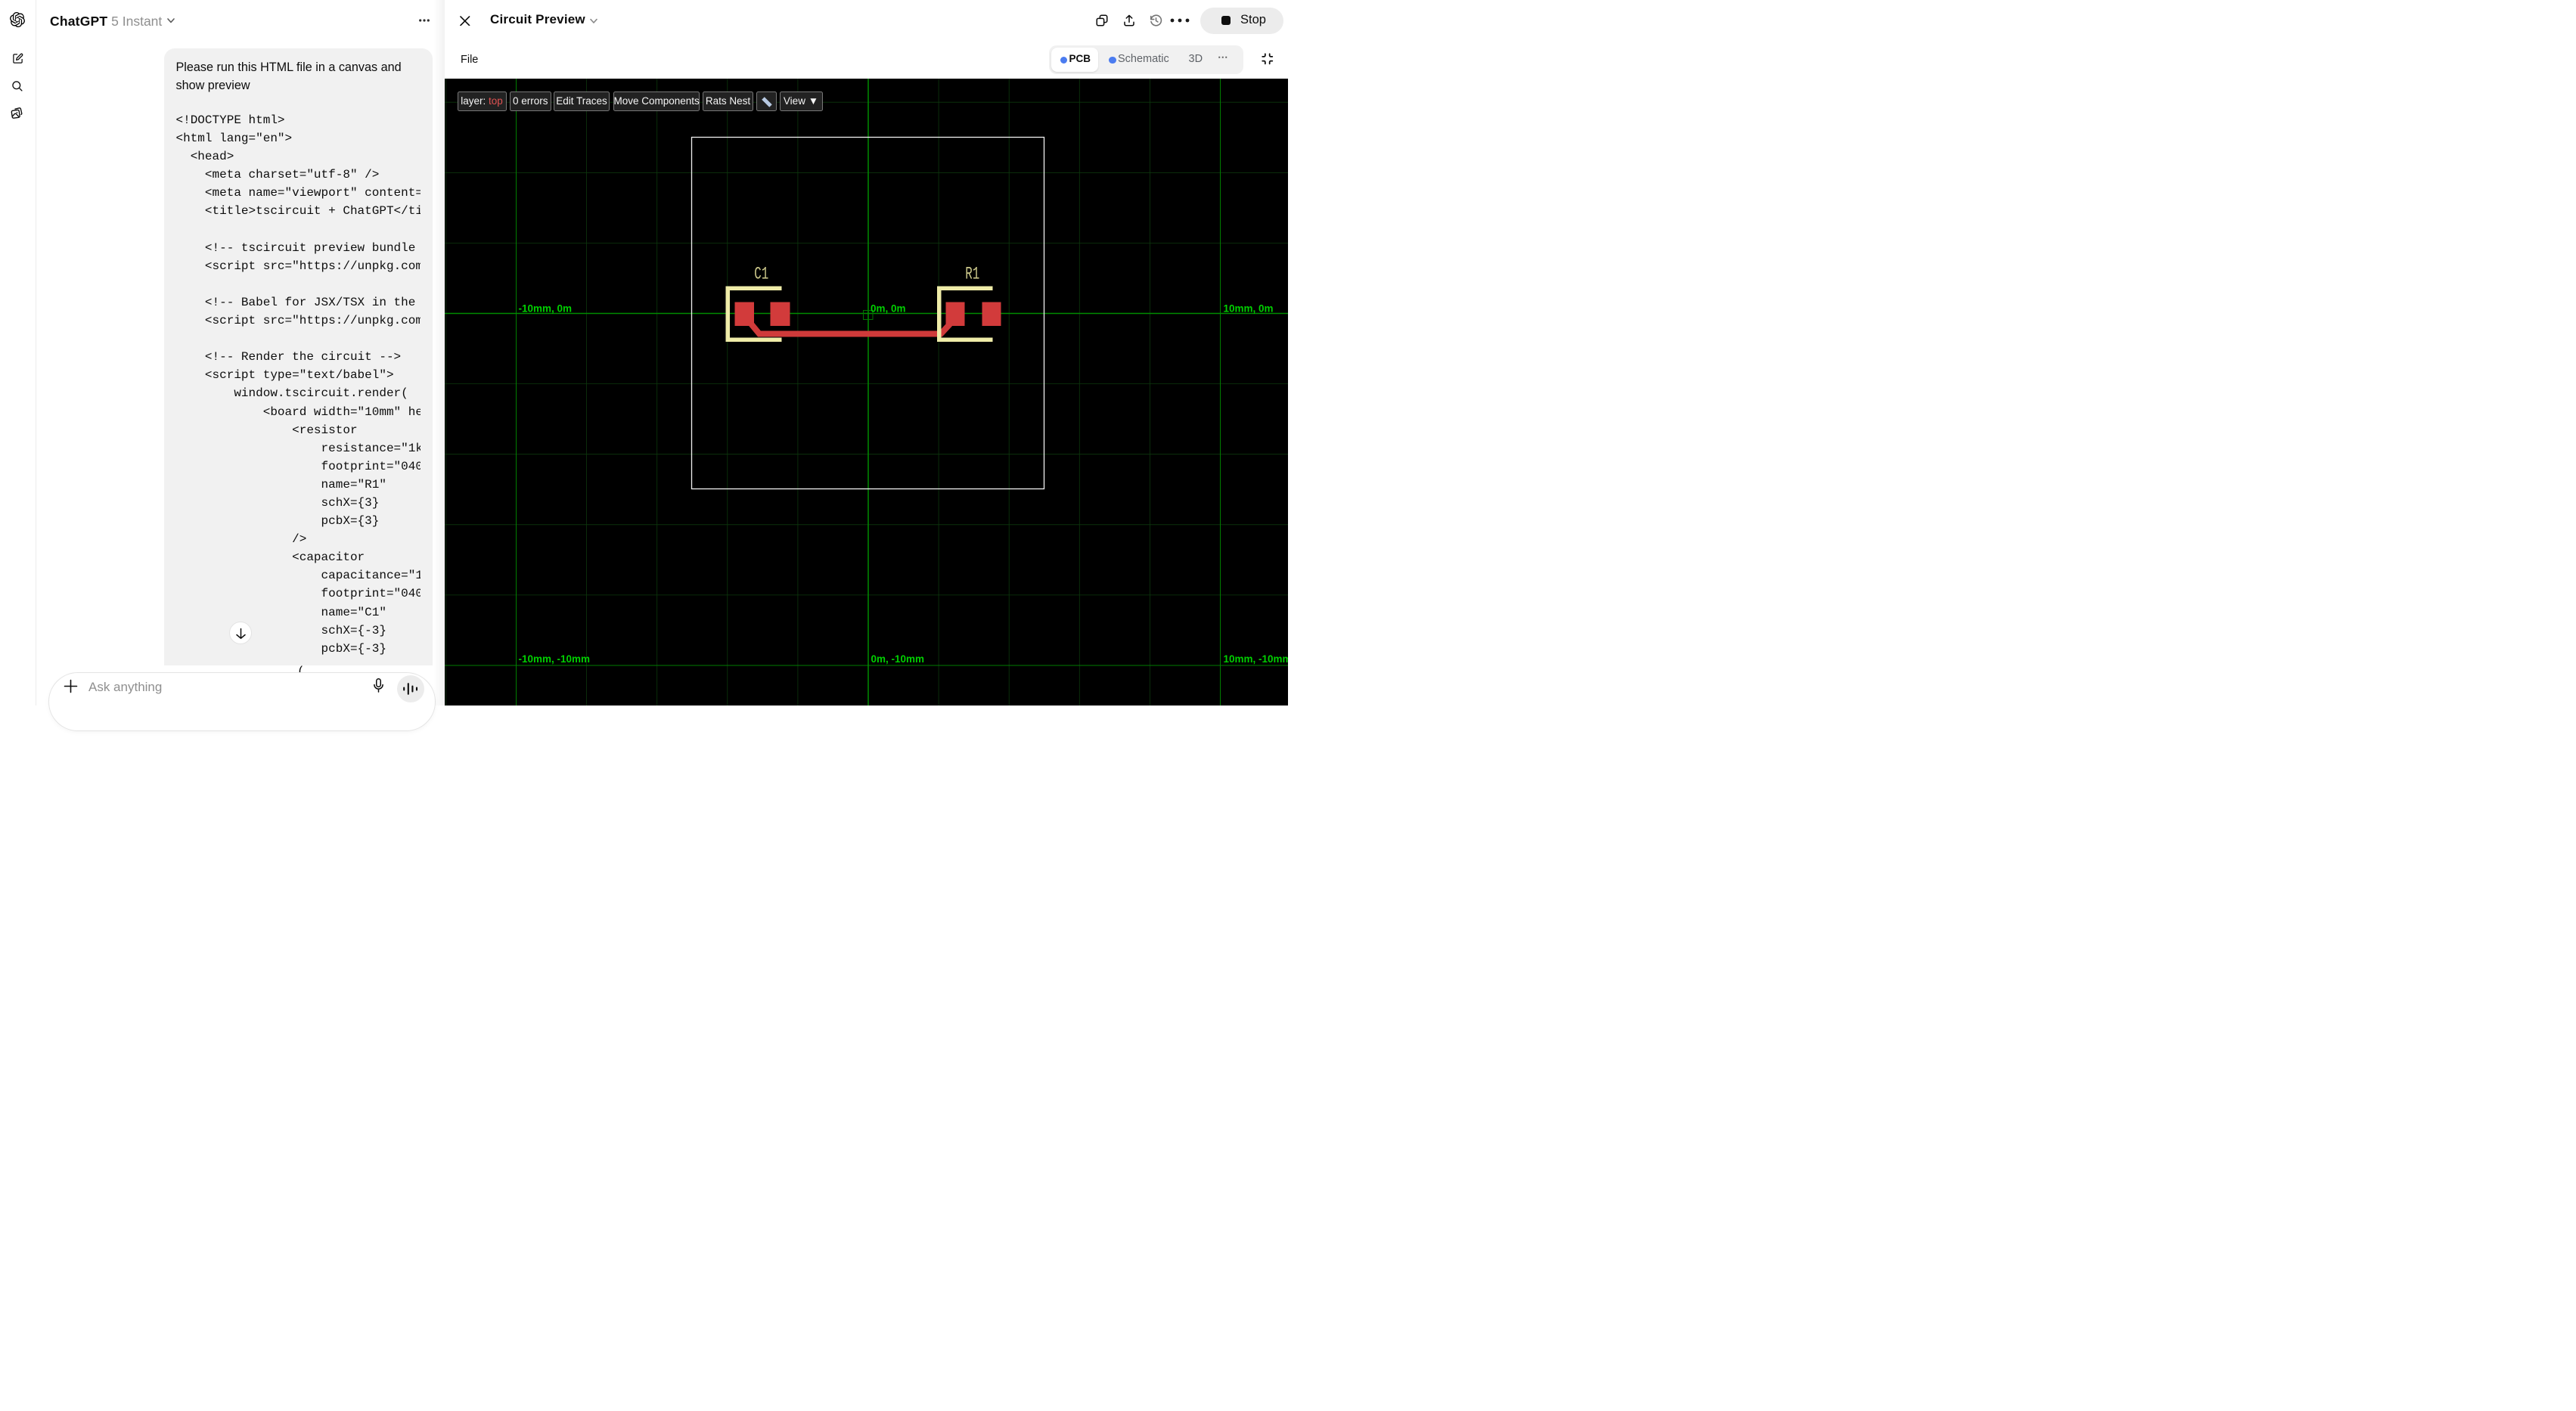  What do you see at coordinates (1248, 308) in the screenshot?
I see `svg-text: 10mm, 0m` at bounding box center [1248, 308].